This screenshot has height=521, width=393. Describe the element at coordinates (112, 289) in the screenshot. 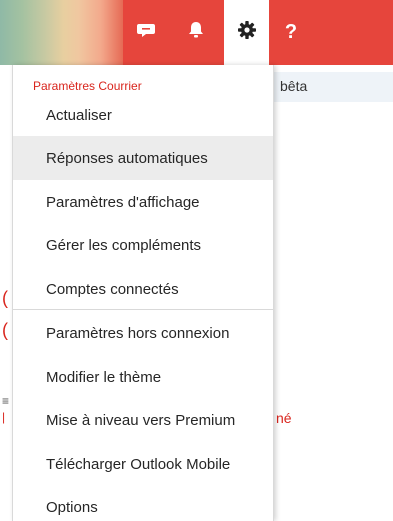

I see `menu-item-label: Comptes connectés` at that location.